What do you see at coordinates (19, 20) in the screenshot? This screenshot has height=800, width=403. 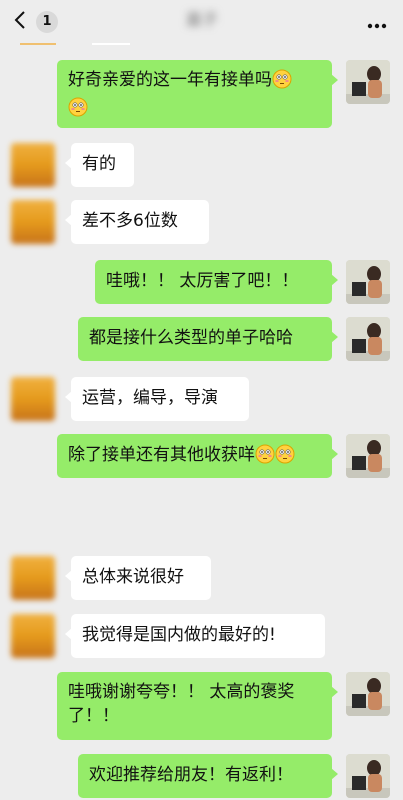 I see `back-arrow-icon` at bounding box center [19, 20].